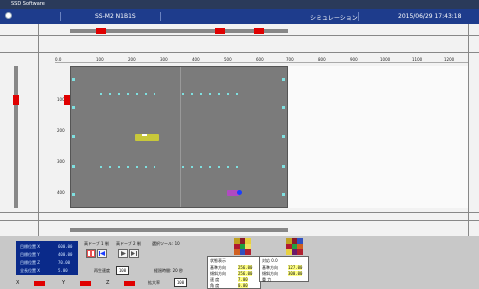 This screenshot has width=479, height=289. I want to click on status-panel-title: 状態表示, so click(218, 260).